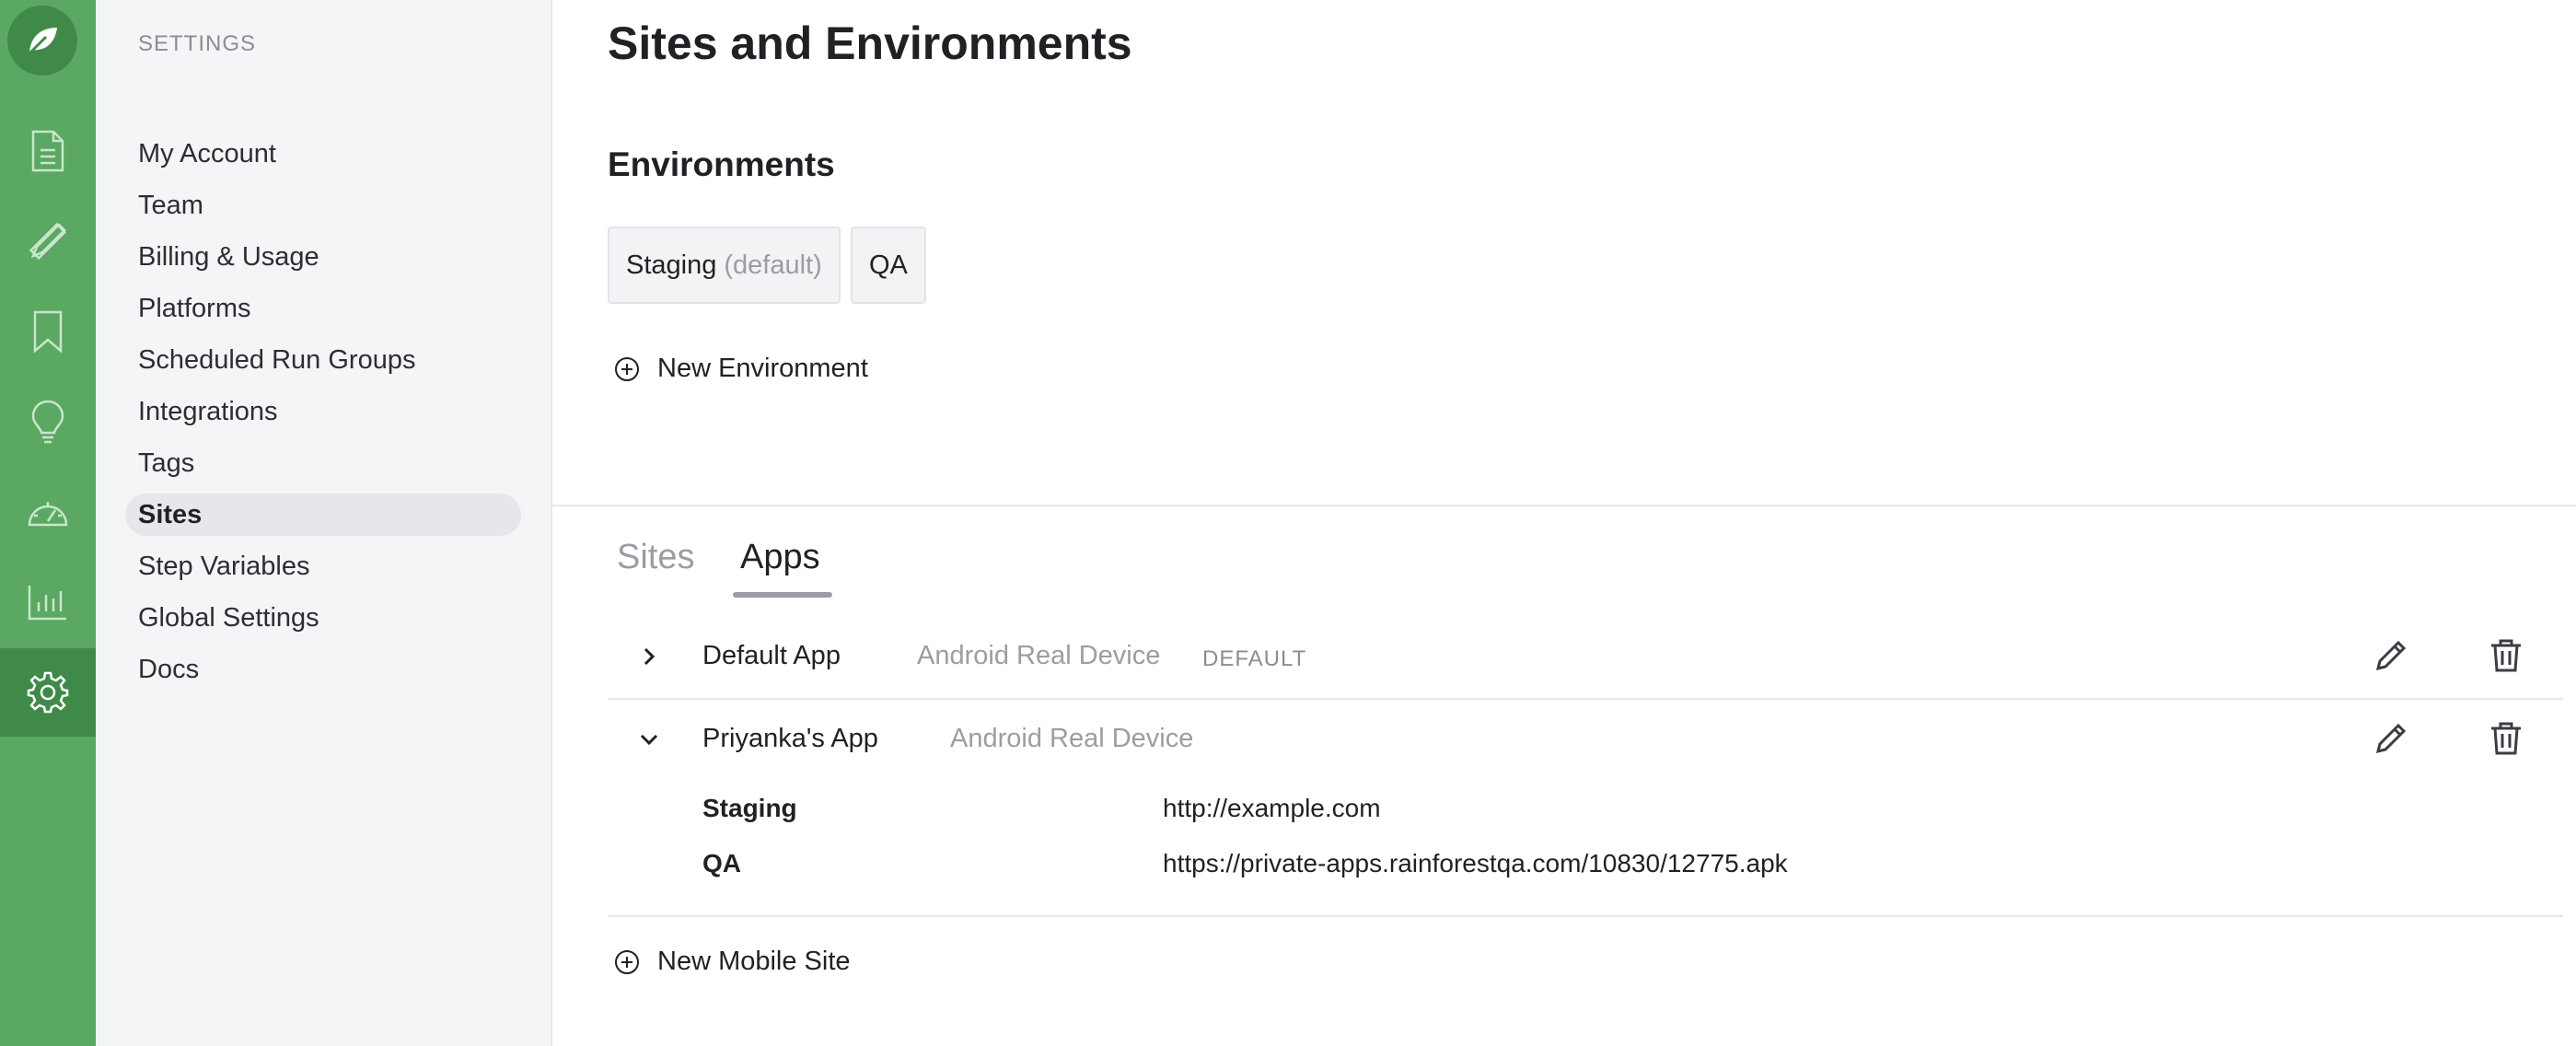 Image resolution: width=2576 pixels, height=1046 pixels. Describe the element at coordinates (762, 368) in the screenshot. I see `new-environment-label: New Environment` at that location.